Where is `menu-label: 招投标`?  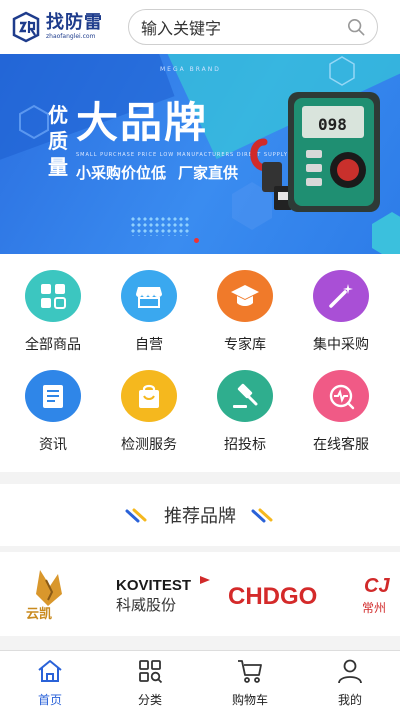
menu-label: 招投标 is located at coordinates (245, 445).